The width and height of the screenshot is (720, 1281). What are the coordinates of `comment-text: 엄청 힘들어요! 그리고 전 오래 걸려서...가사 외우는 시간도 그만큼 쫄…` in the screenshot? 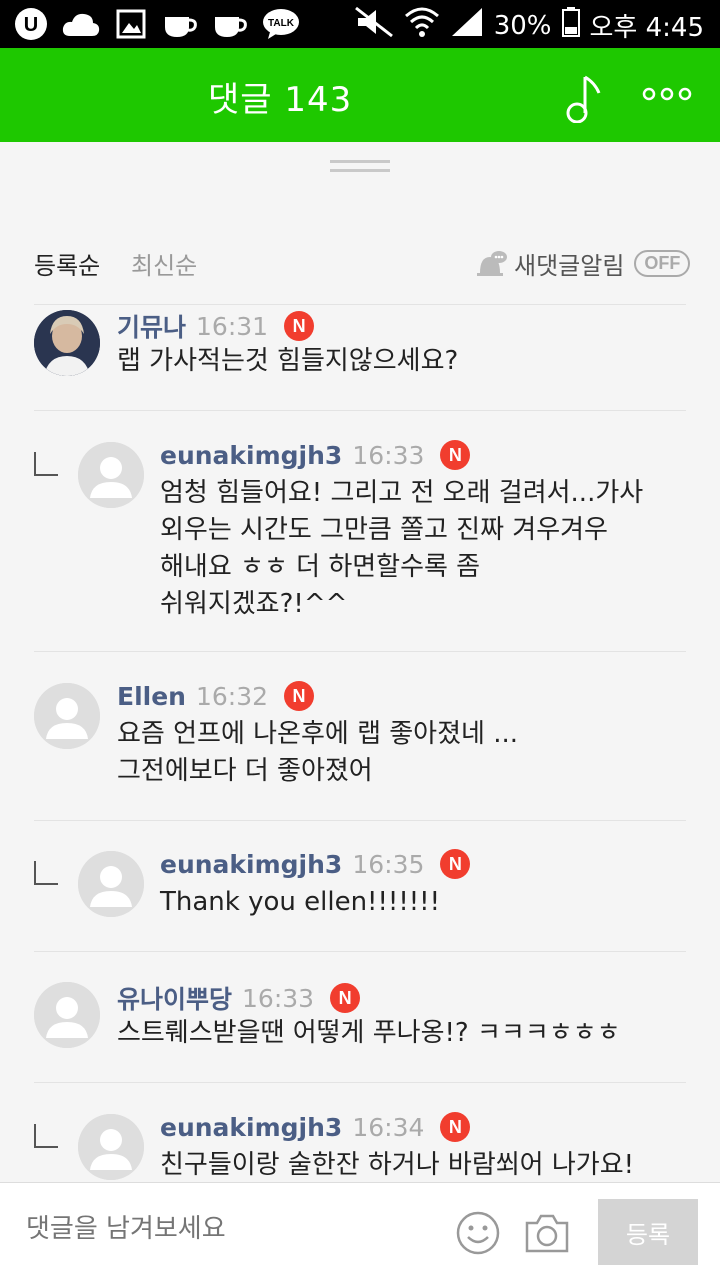 It's located at (402, 548).